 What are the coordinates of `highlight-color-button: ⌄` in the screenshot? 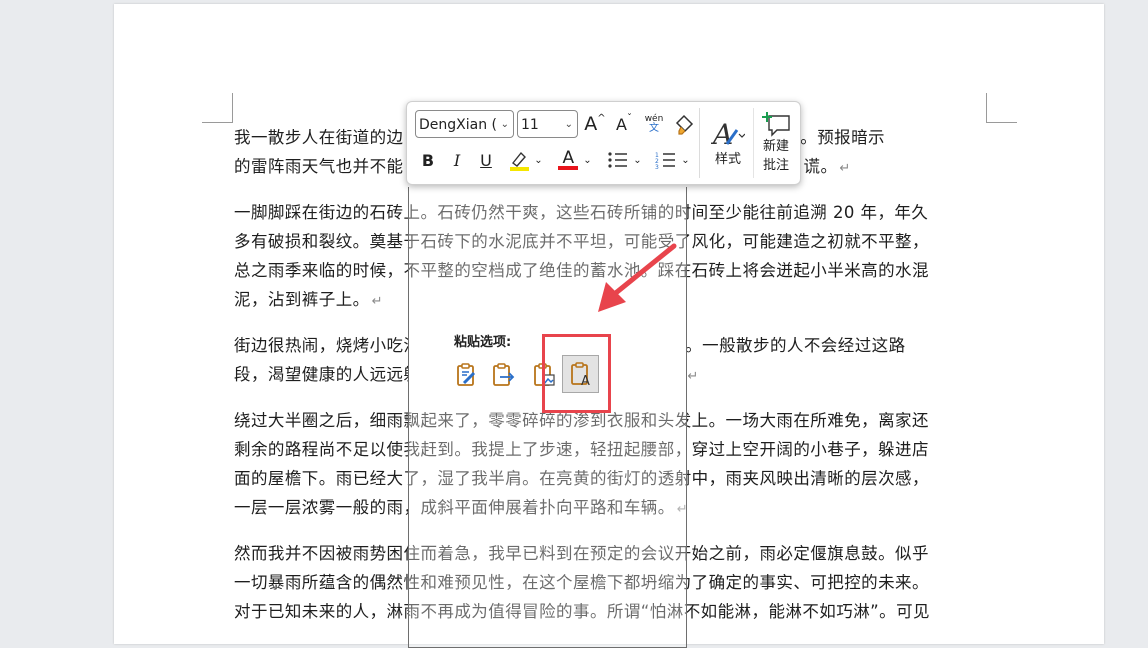 It's located at (525, 160).